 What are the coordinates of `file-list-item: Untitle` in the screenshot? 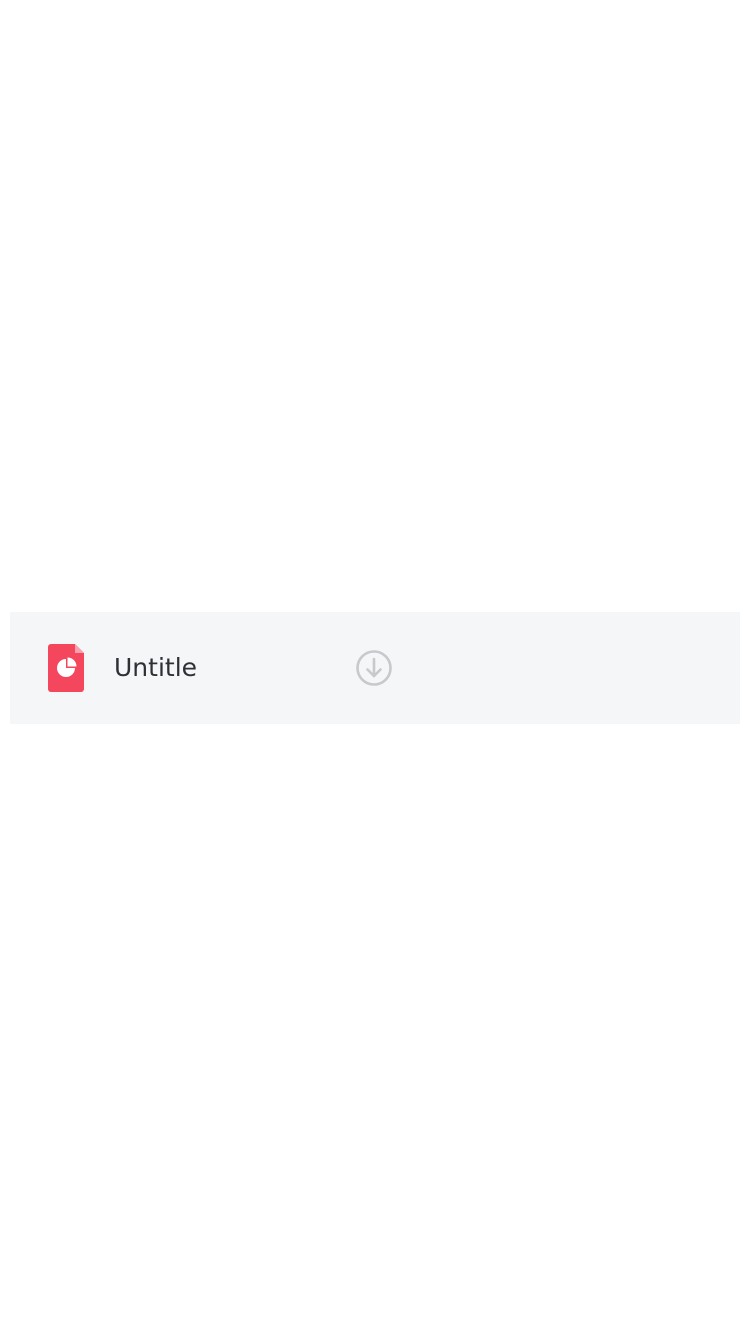 It's located at (375, 668).